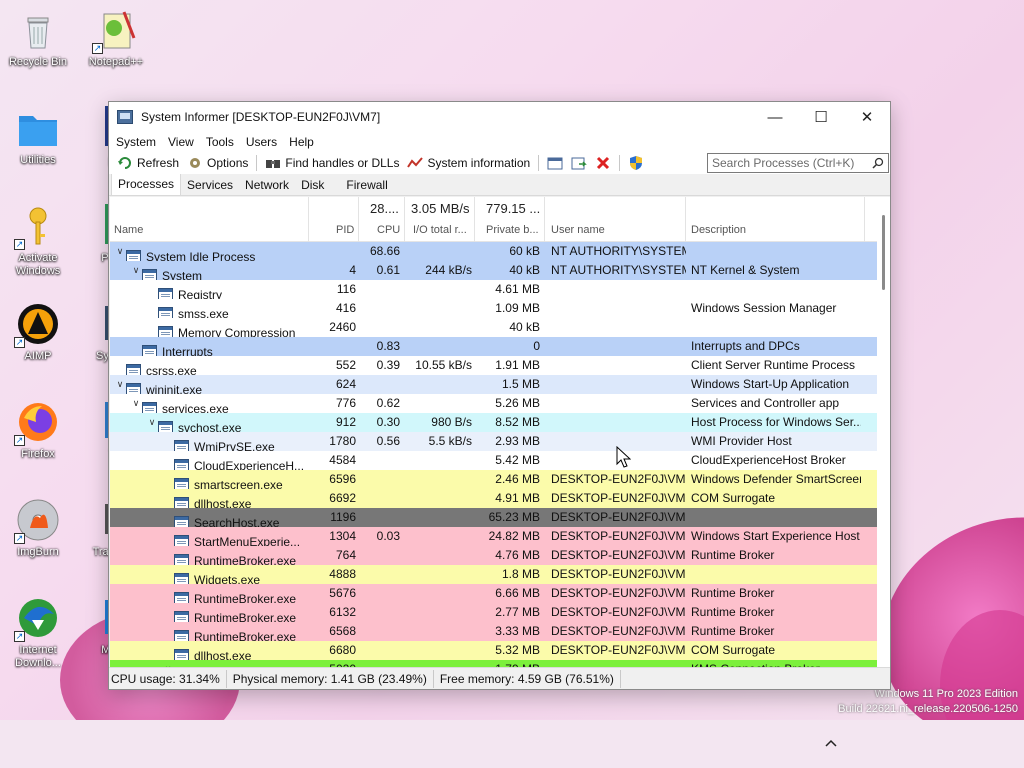 Image resolution: width=1024 pixels, height=768 pixels. Describe the element at coordinates (195, 163) in the screenshot. I see `gear-icon` at that location.